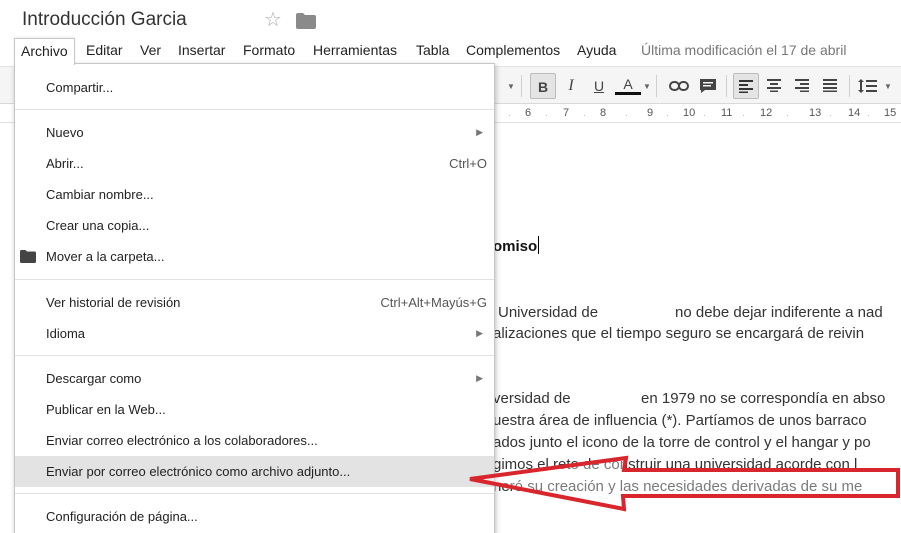  What do you see at coordinates (571, 86) in the screenshot?
I see `italic-button: I` at bounding box center [571, 86].